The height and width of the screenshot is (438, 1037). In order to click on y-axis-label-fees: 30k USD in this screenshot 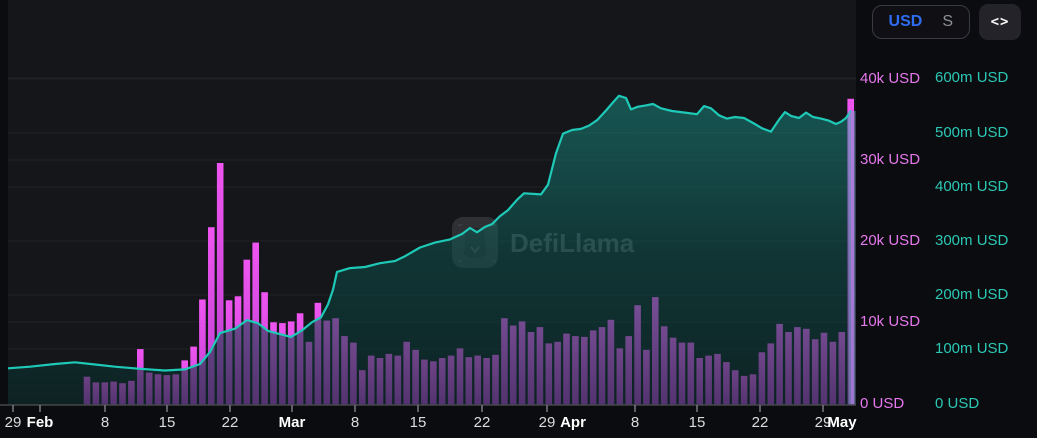, I will do `click(890, 159)`.